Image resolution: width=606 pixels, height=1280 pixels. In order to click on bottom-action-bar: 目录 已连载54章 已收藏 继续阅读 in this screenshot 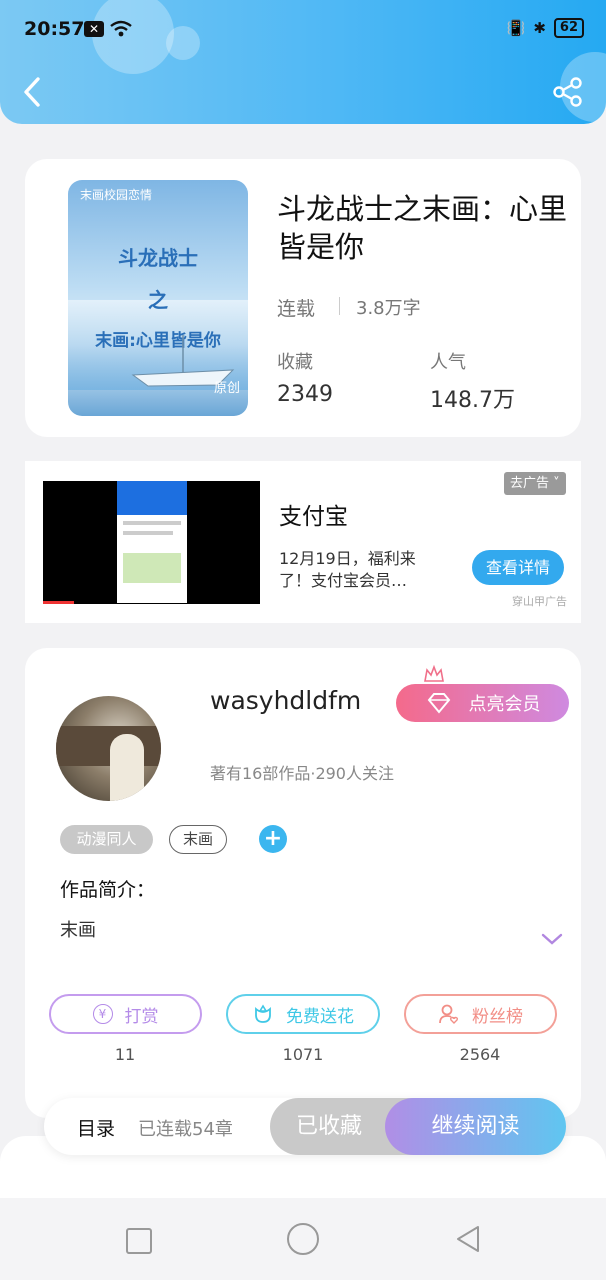, I will do `click(305, 1126)`.